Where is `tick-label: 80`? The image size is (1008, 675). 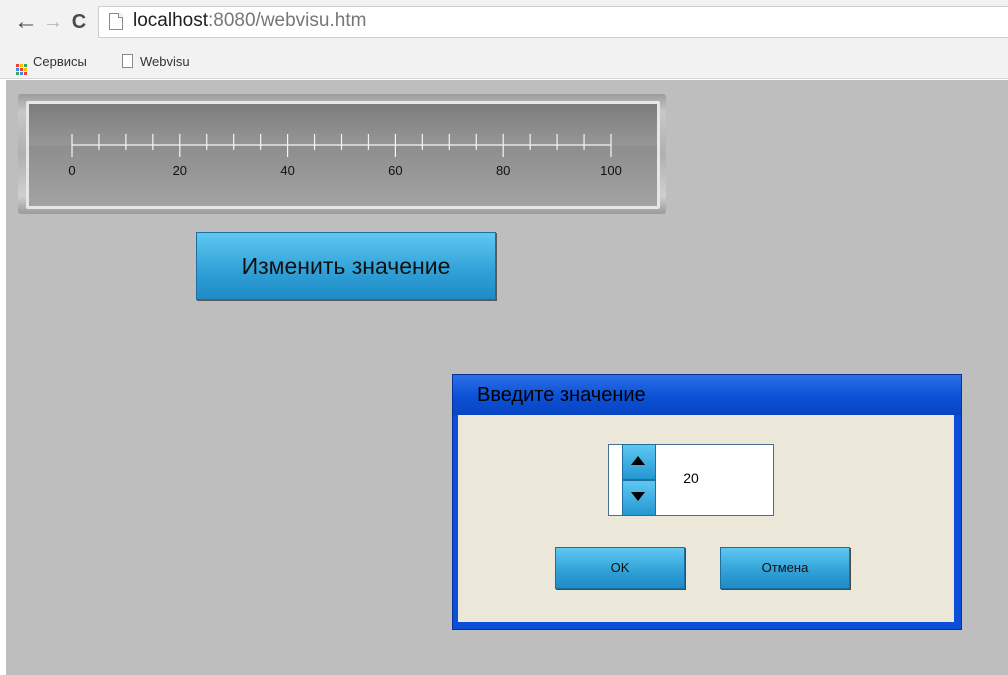
tick-label: 80 is located at coordinates (503, 170).